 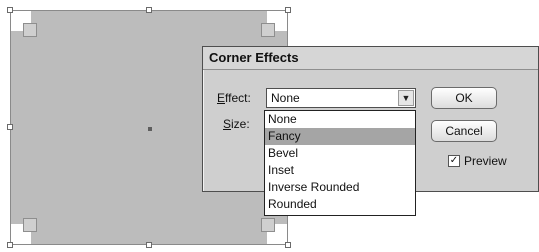 I want to click on corner-square-top-right, so click(x=268, y=30).